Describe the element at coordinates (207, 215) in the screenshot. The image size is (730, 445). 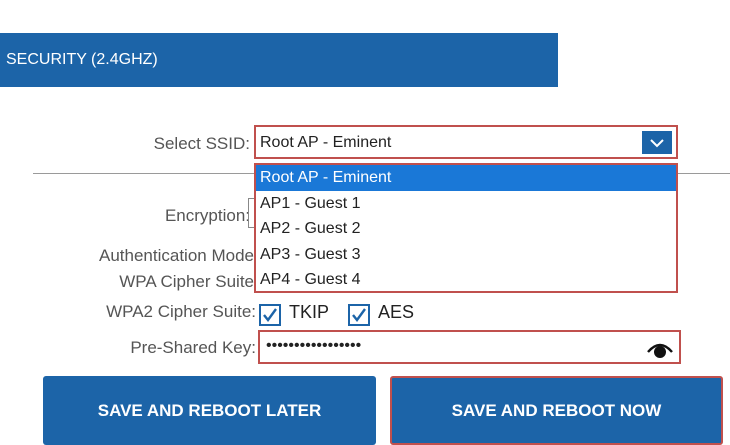
I see `encryption-label: Encryption:` at that location.